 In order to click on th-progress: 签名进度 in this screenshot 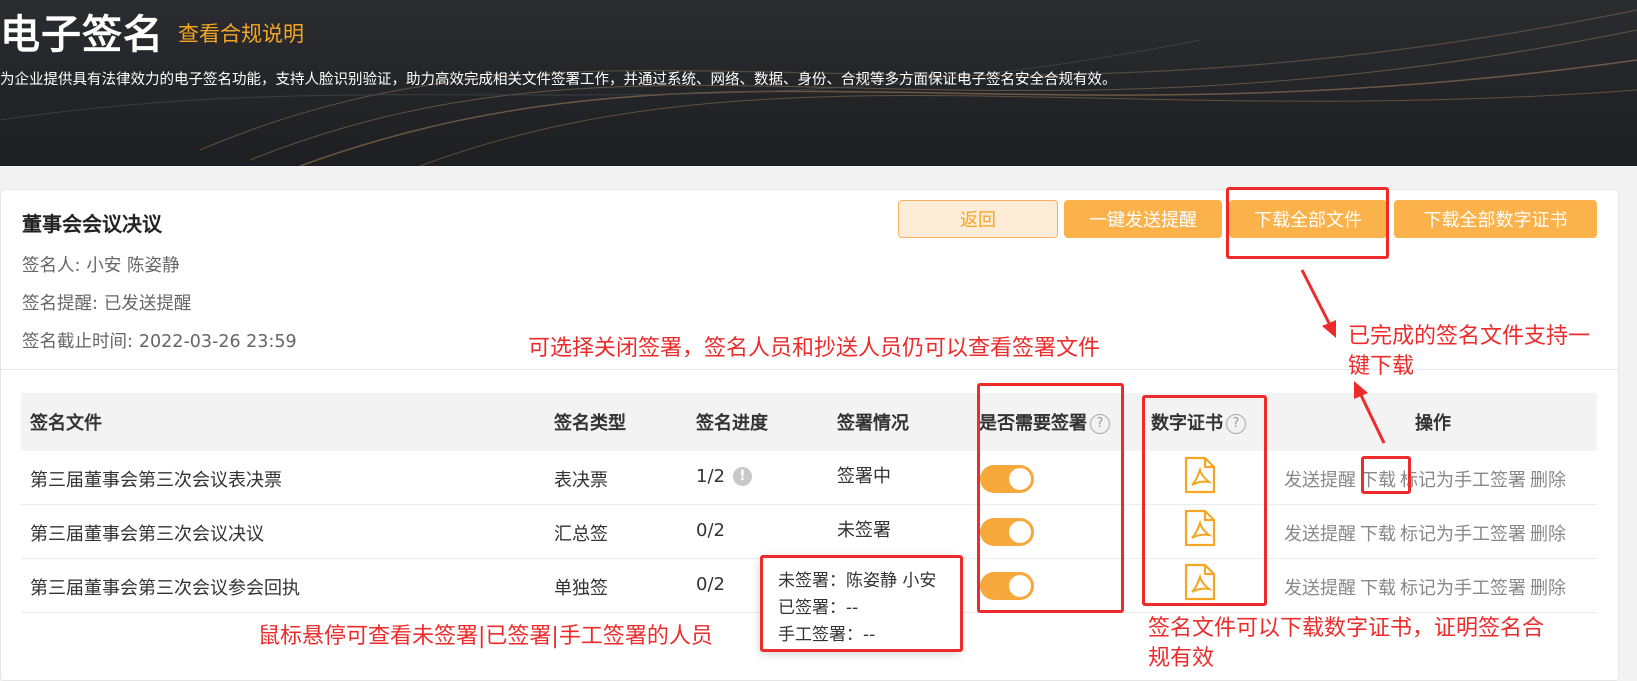, I will do `click(732, 423)`.